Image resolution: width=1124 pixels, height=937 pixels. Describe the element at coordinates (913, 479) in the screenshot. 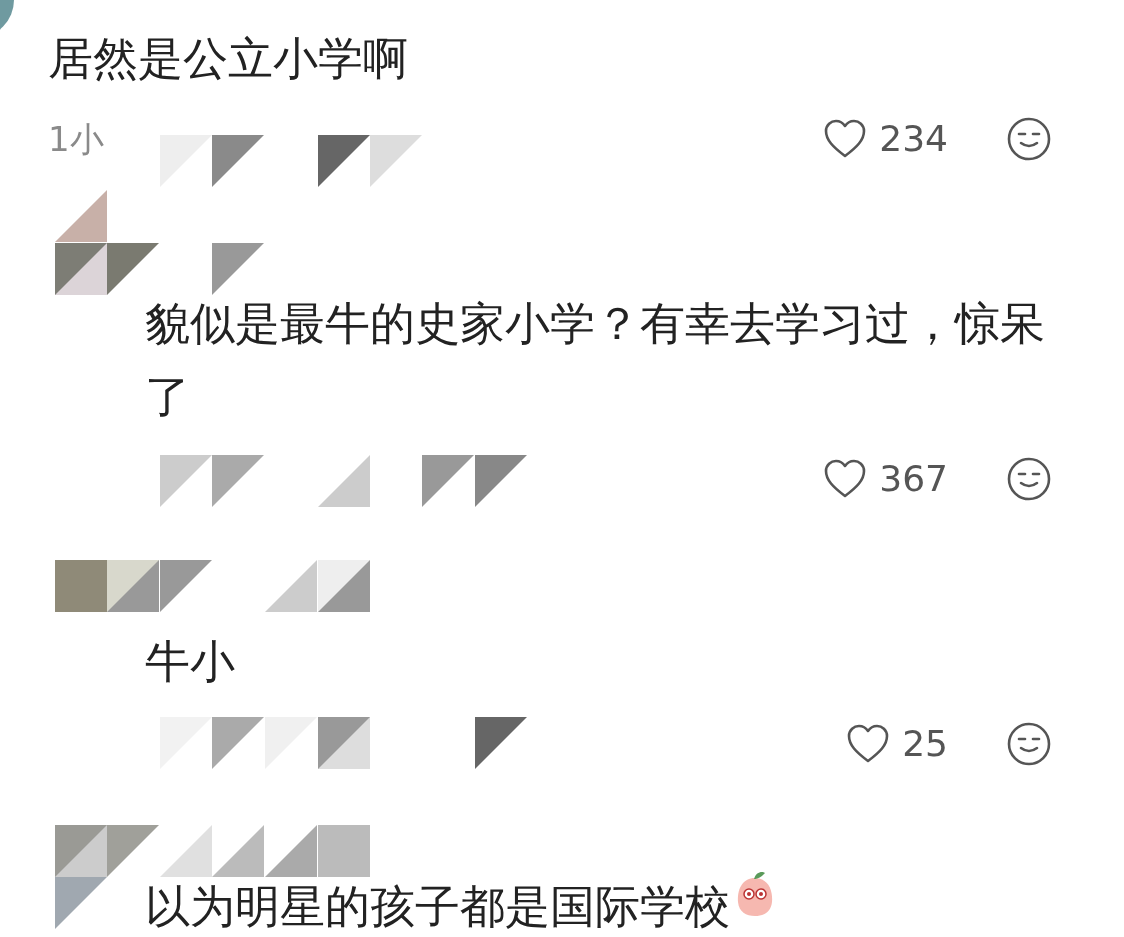

I see `like-count: 367` at that location.